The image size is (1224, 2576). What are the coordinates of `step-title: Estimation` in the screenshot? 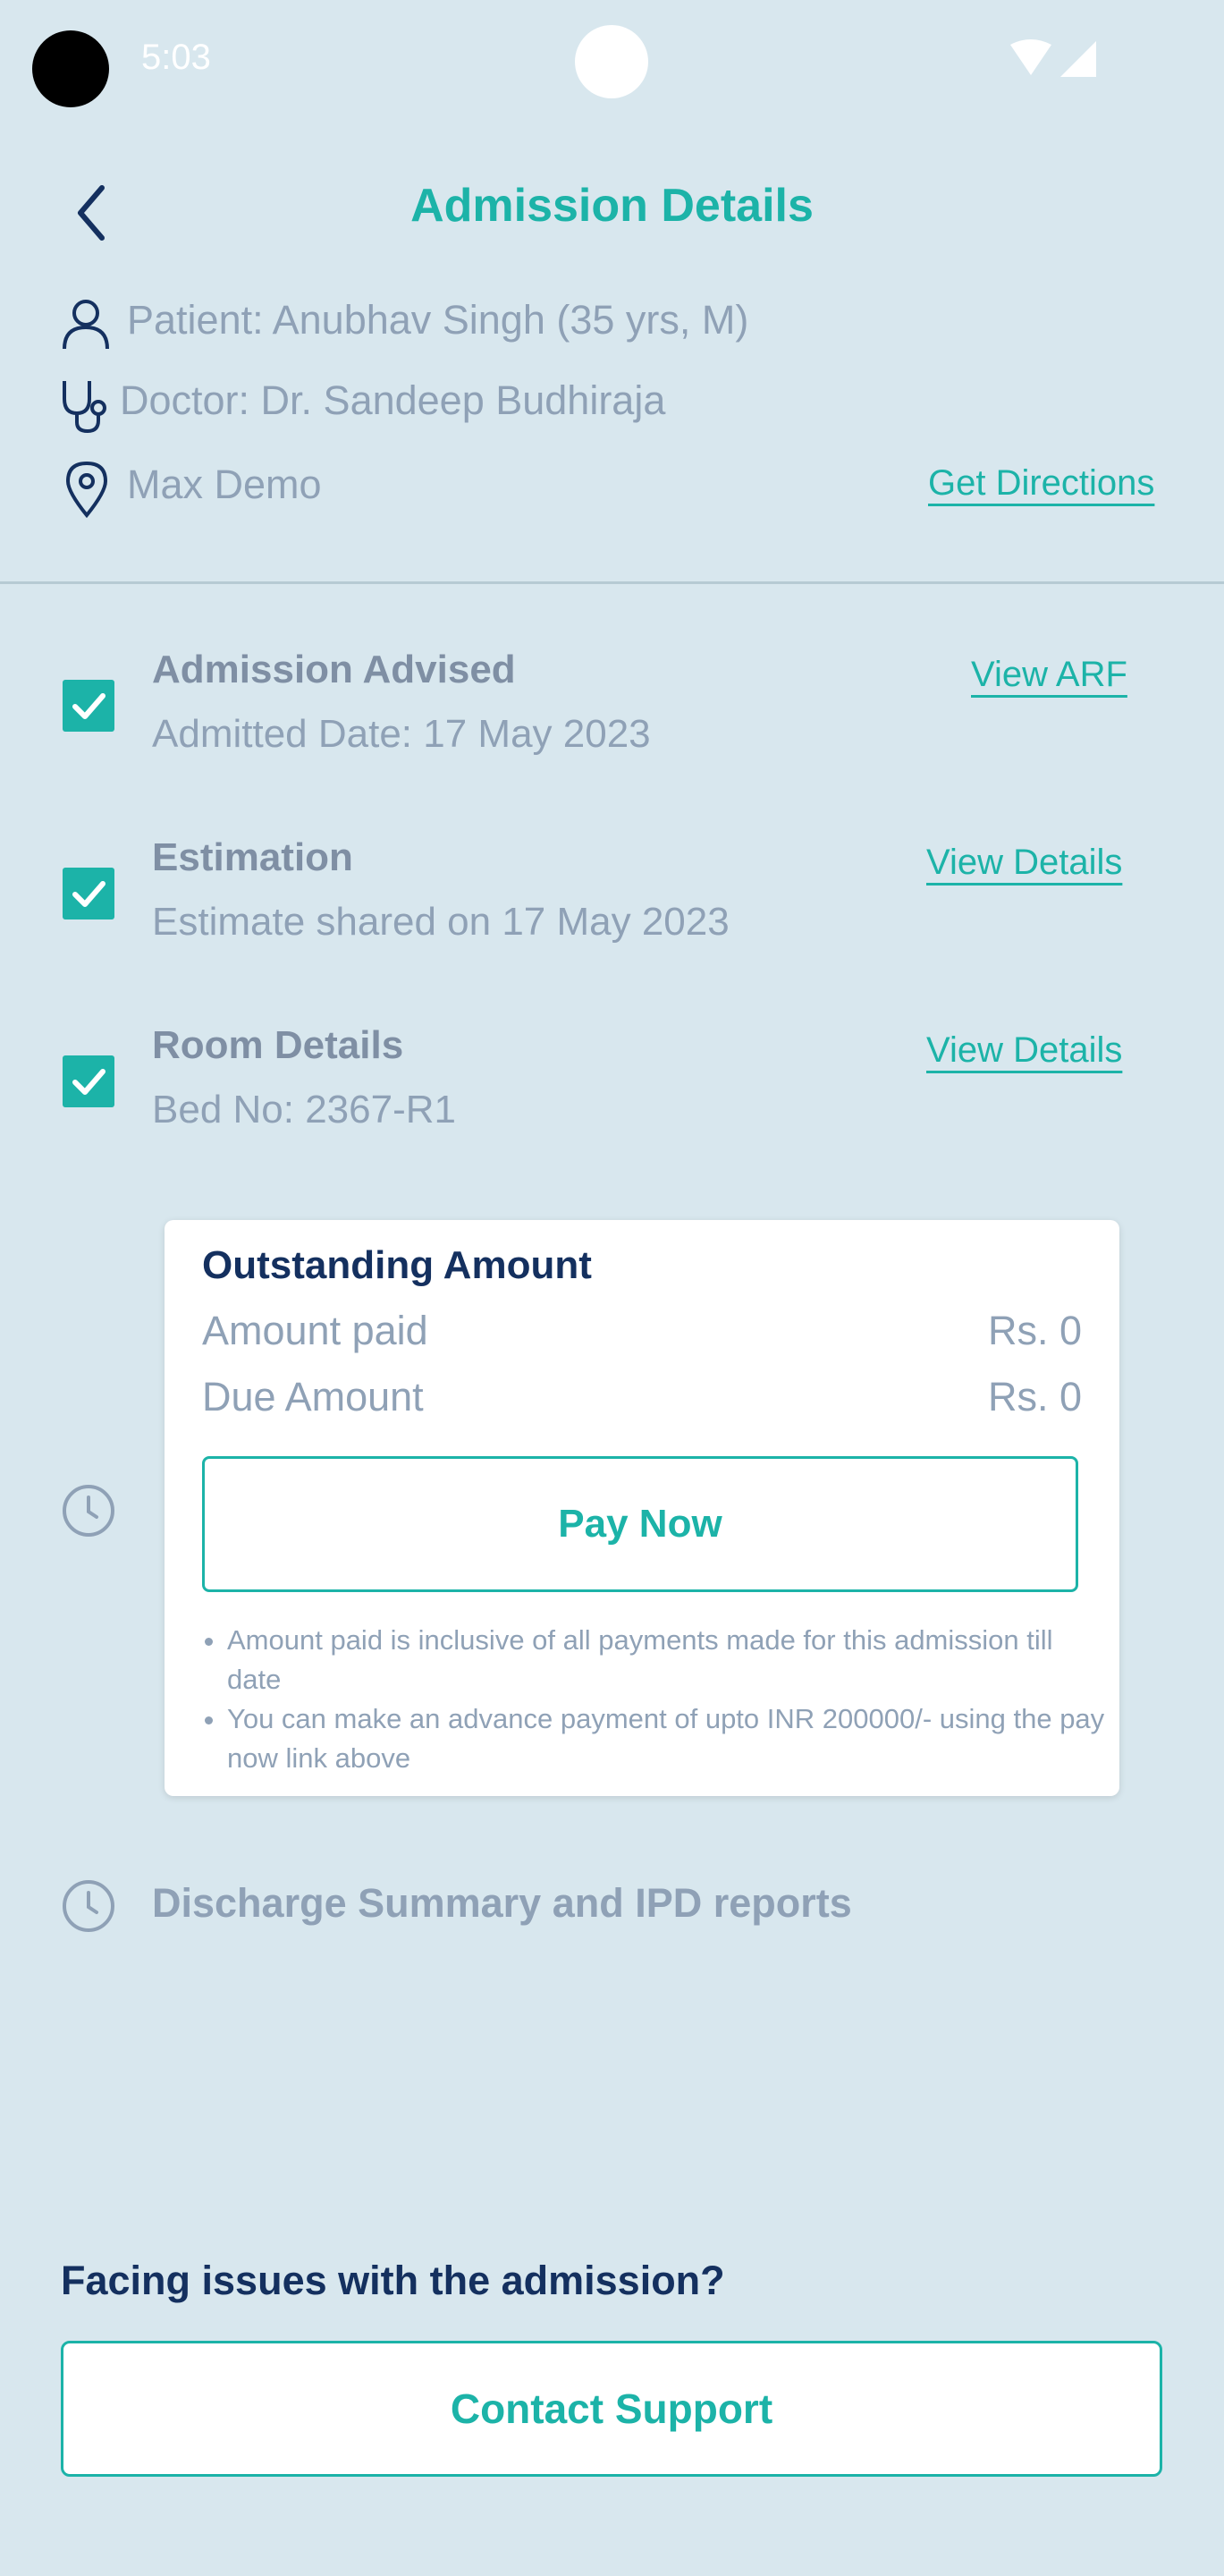 It's located at (252, 857).